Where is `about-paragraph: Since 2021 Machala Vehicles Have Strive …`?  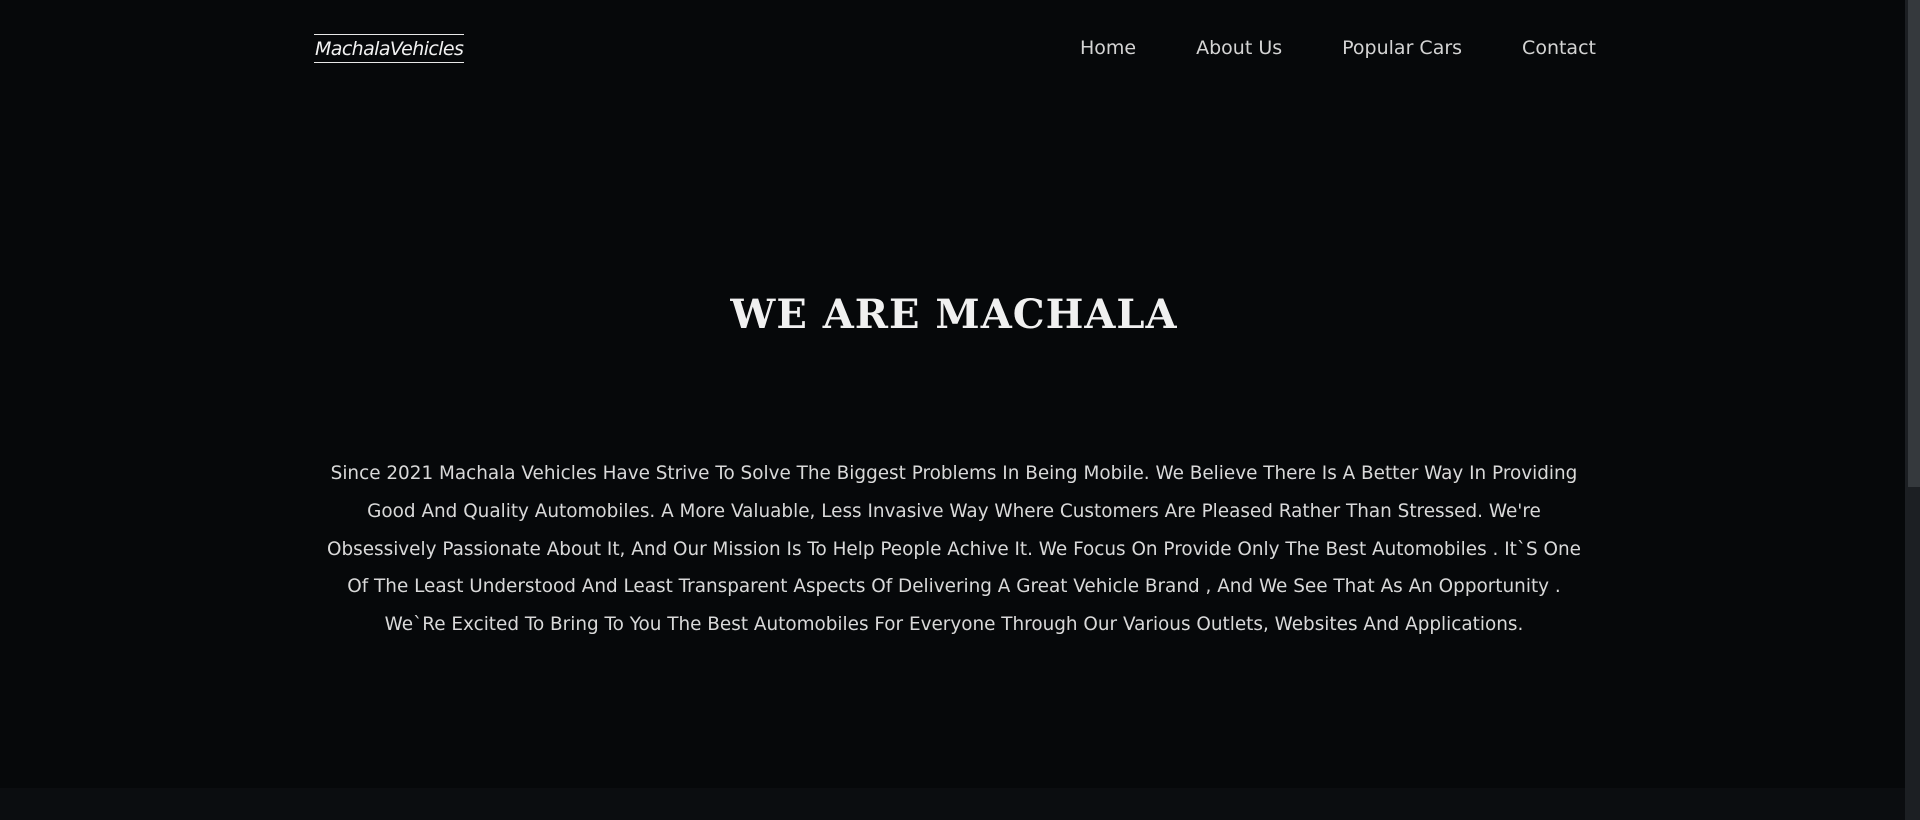 about-paragraph: Since 2021 Machala Vehicles Have Strive … is located at coordinates (954, 549).